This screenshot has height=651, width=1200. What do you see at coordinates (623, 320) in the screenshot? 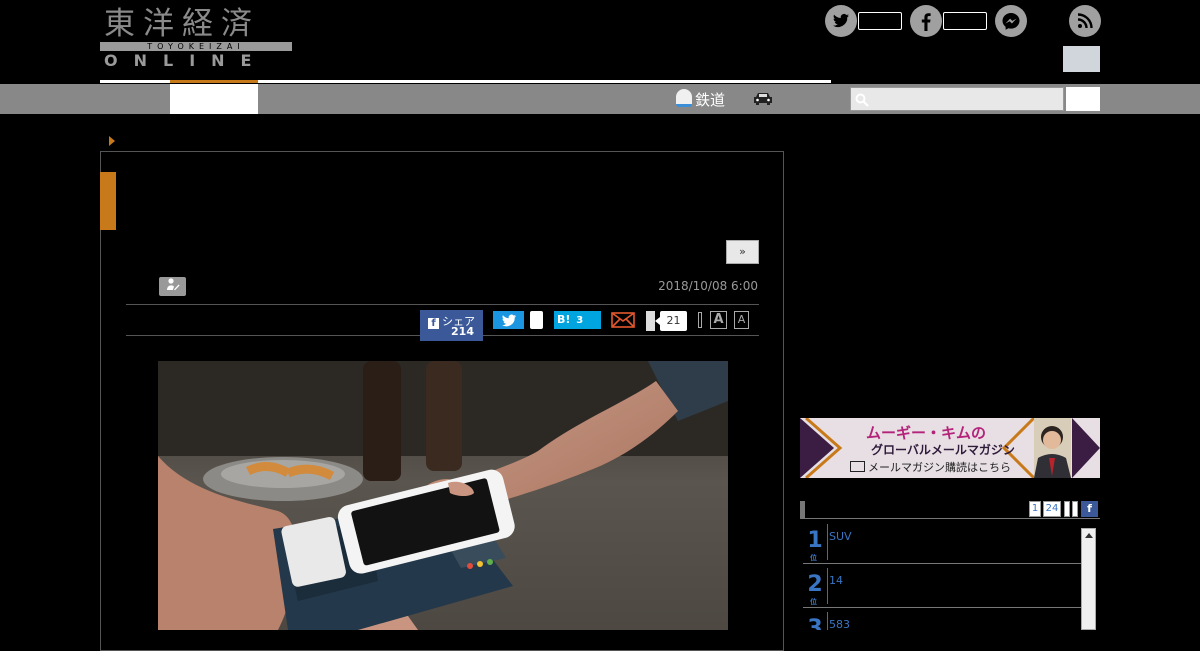
I see `mail-icon` at bounding box center [623, 320].